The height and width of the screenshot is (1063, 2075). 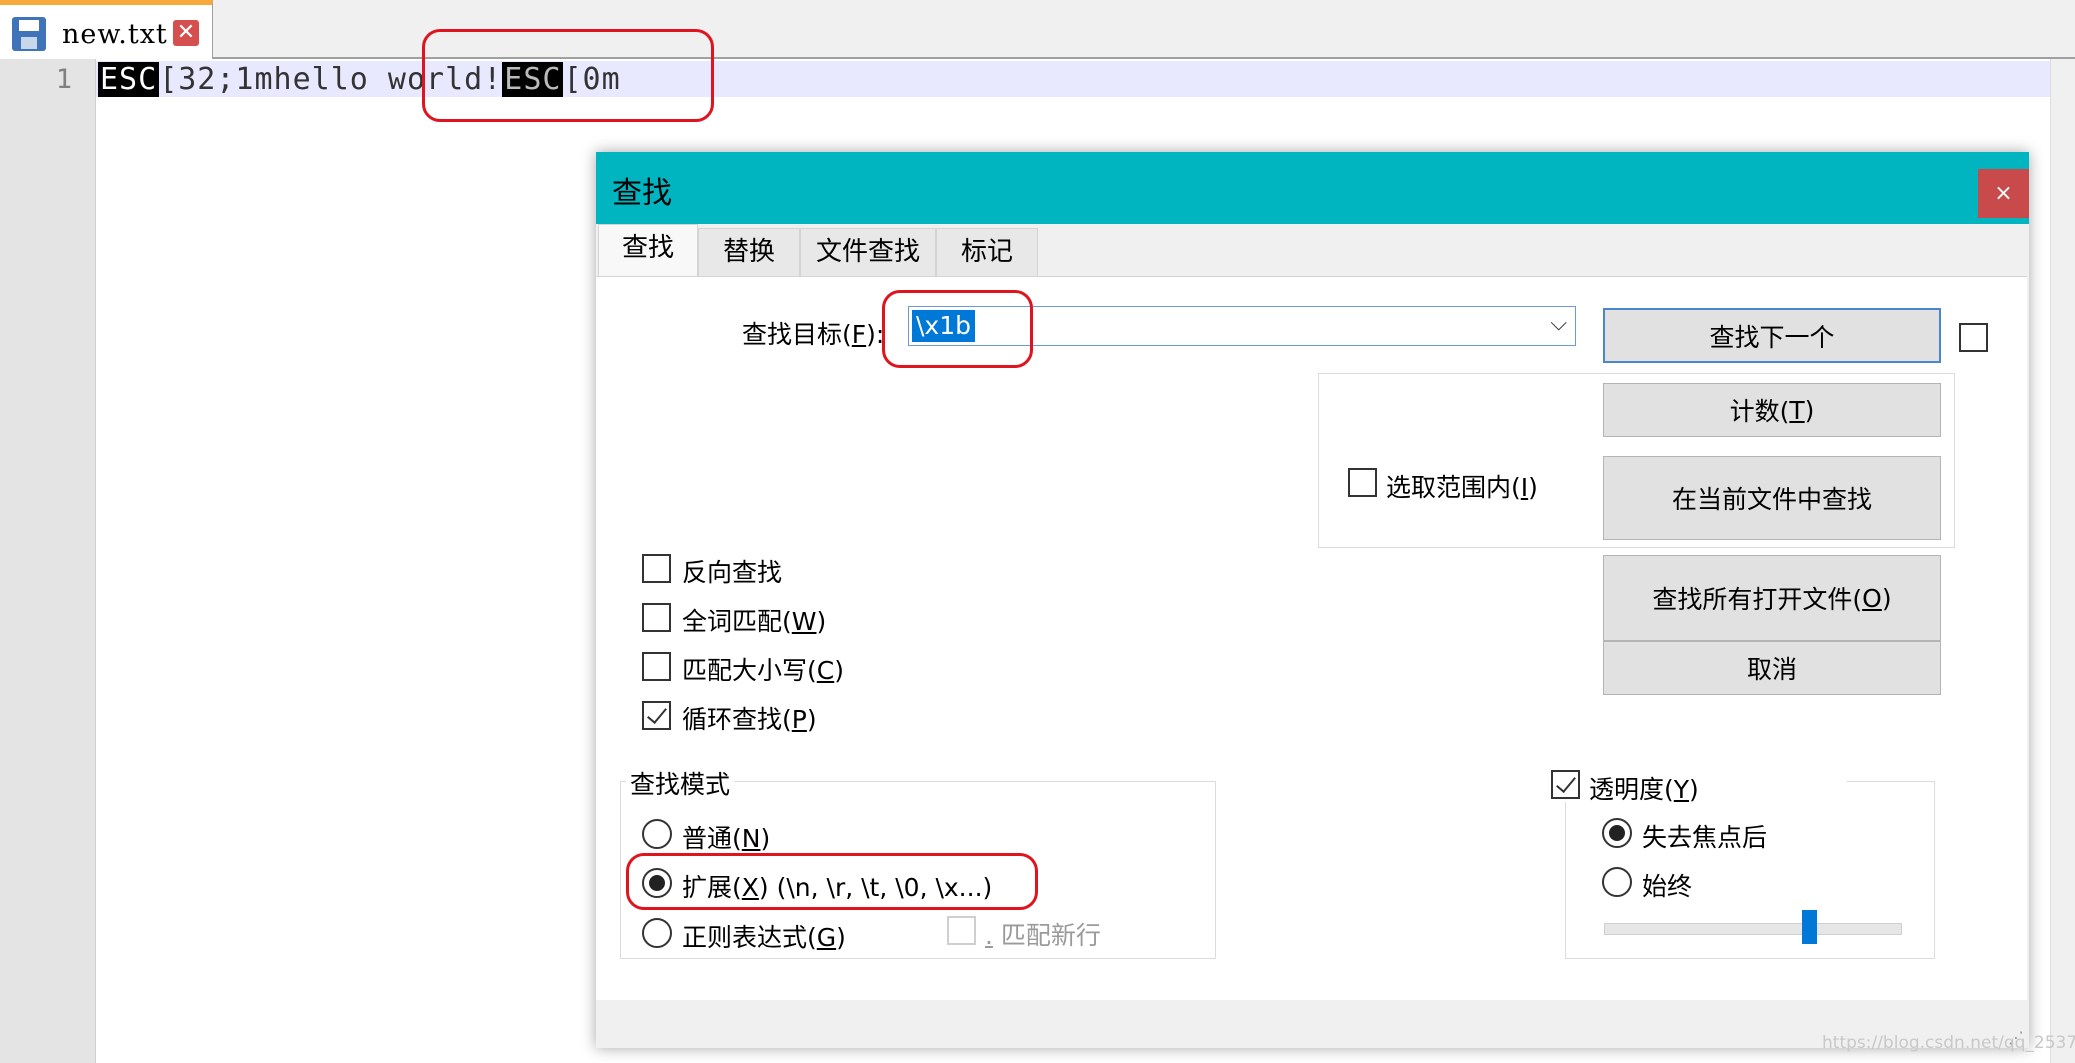 I want to click on find-in-all-open-files-button: 查找所有打开文件(O), so click(x=1772, y=598).